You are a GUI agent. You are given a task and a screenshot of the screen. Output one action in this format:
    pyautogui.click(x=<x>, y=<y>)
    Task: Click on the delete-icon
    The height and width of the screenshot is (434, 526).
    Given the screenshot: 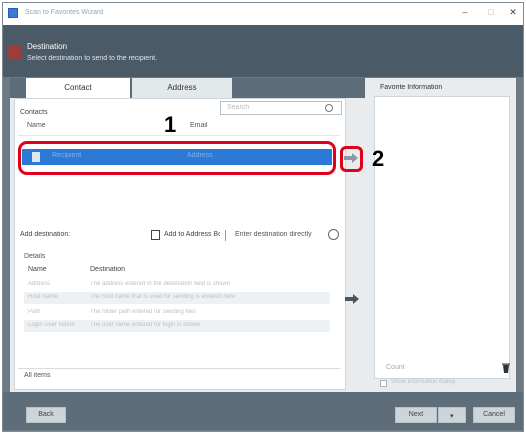 What is the action you would take?
    pyautogui.click(x=506, y=368)
    